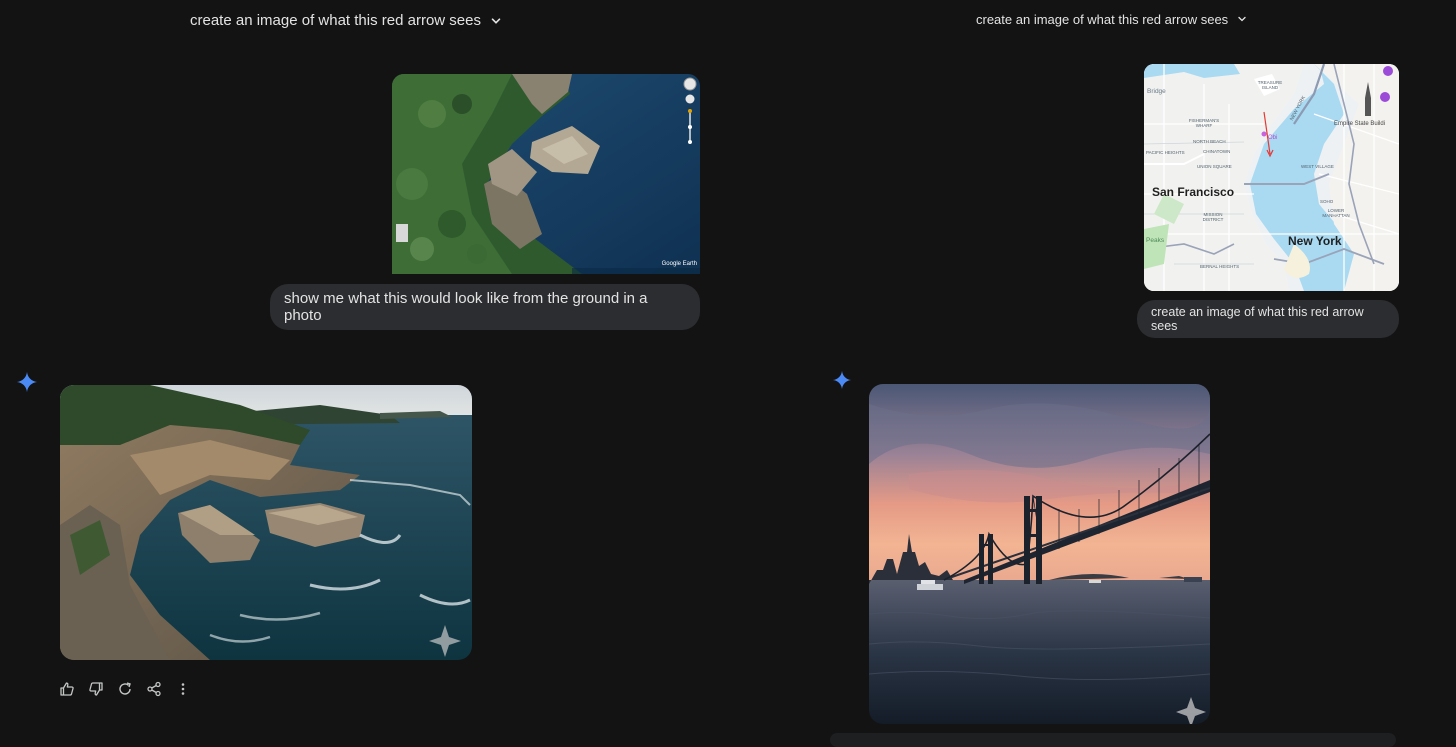 The height and width of the screenshot is (747, 1456). I want to click on map-label-soho: SOHO, so click(1327, 201).